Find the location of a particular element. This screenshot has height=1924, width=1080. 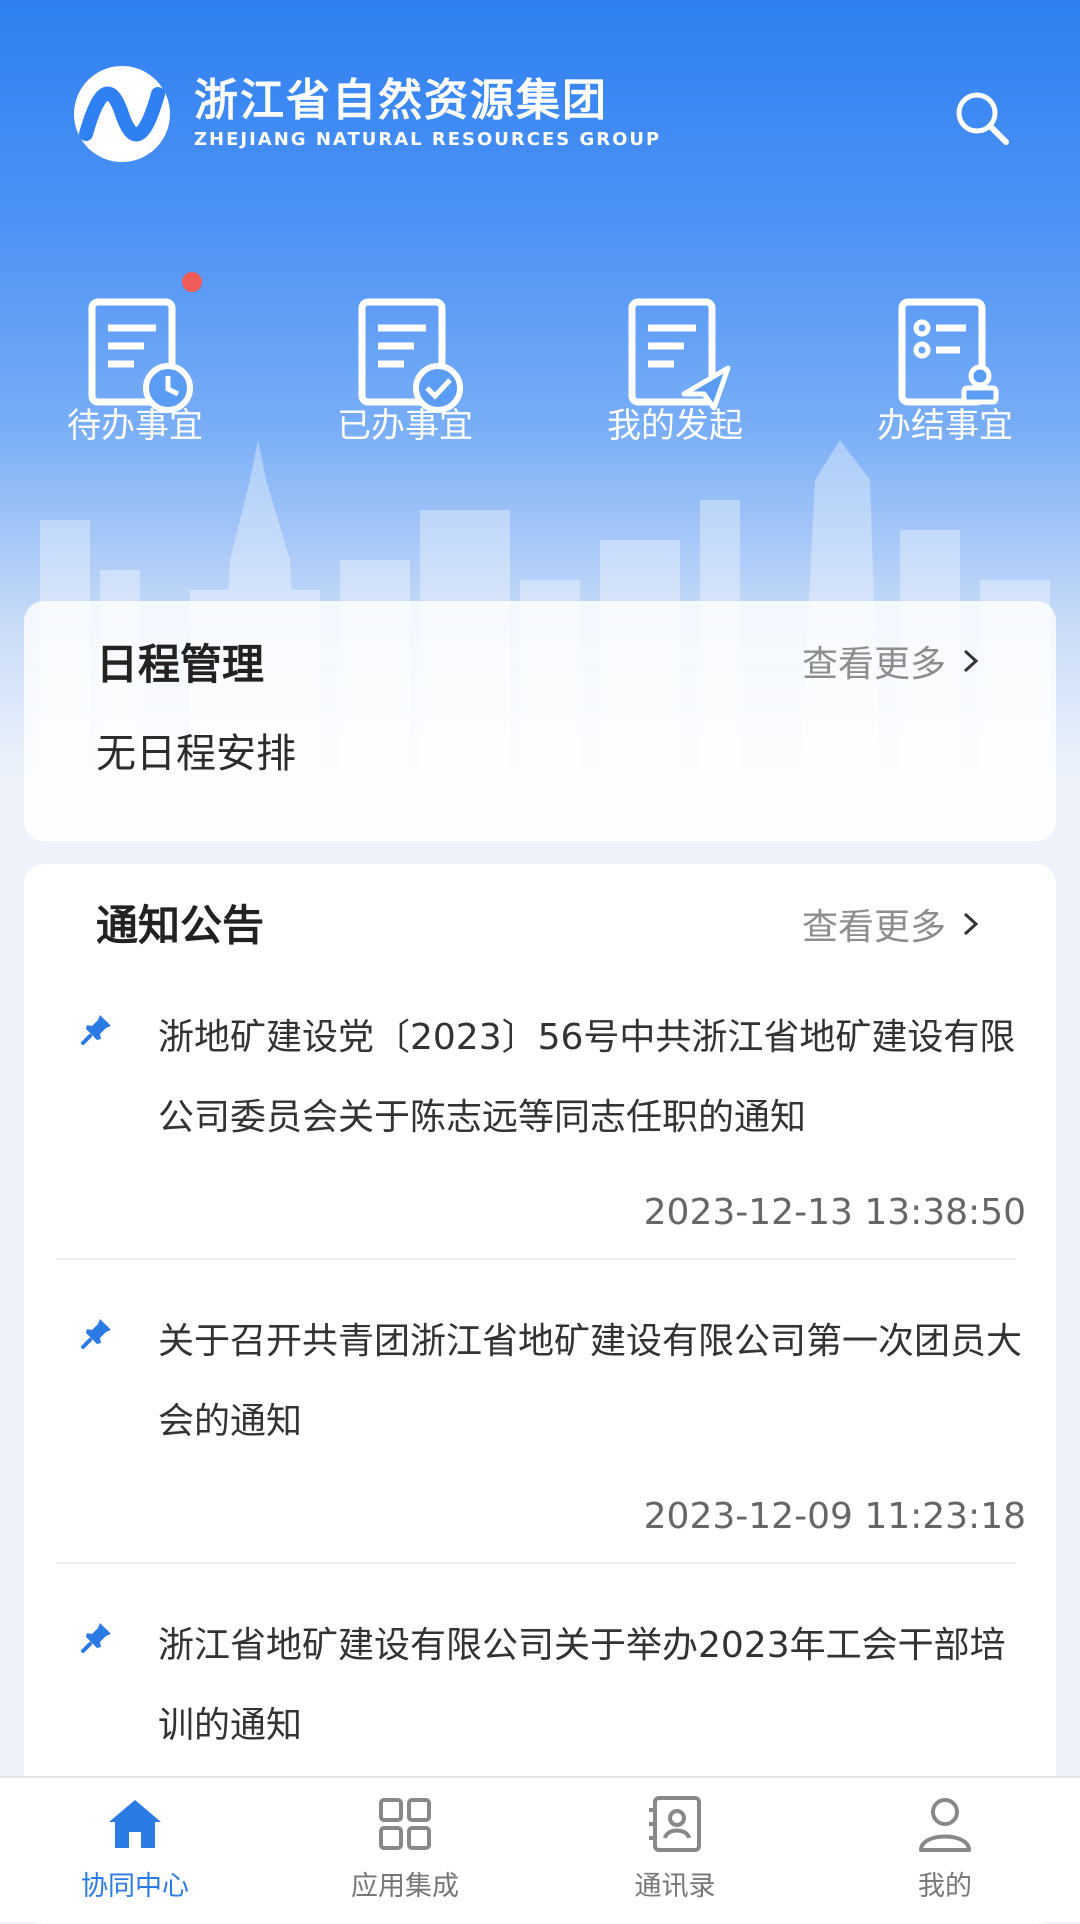

notice-item-title: 浙江省地矿建设有限公司关于举办2023年工会干部培训的通知 is located at coordinates (582, 1685).